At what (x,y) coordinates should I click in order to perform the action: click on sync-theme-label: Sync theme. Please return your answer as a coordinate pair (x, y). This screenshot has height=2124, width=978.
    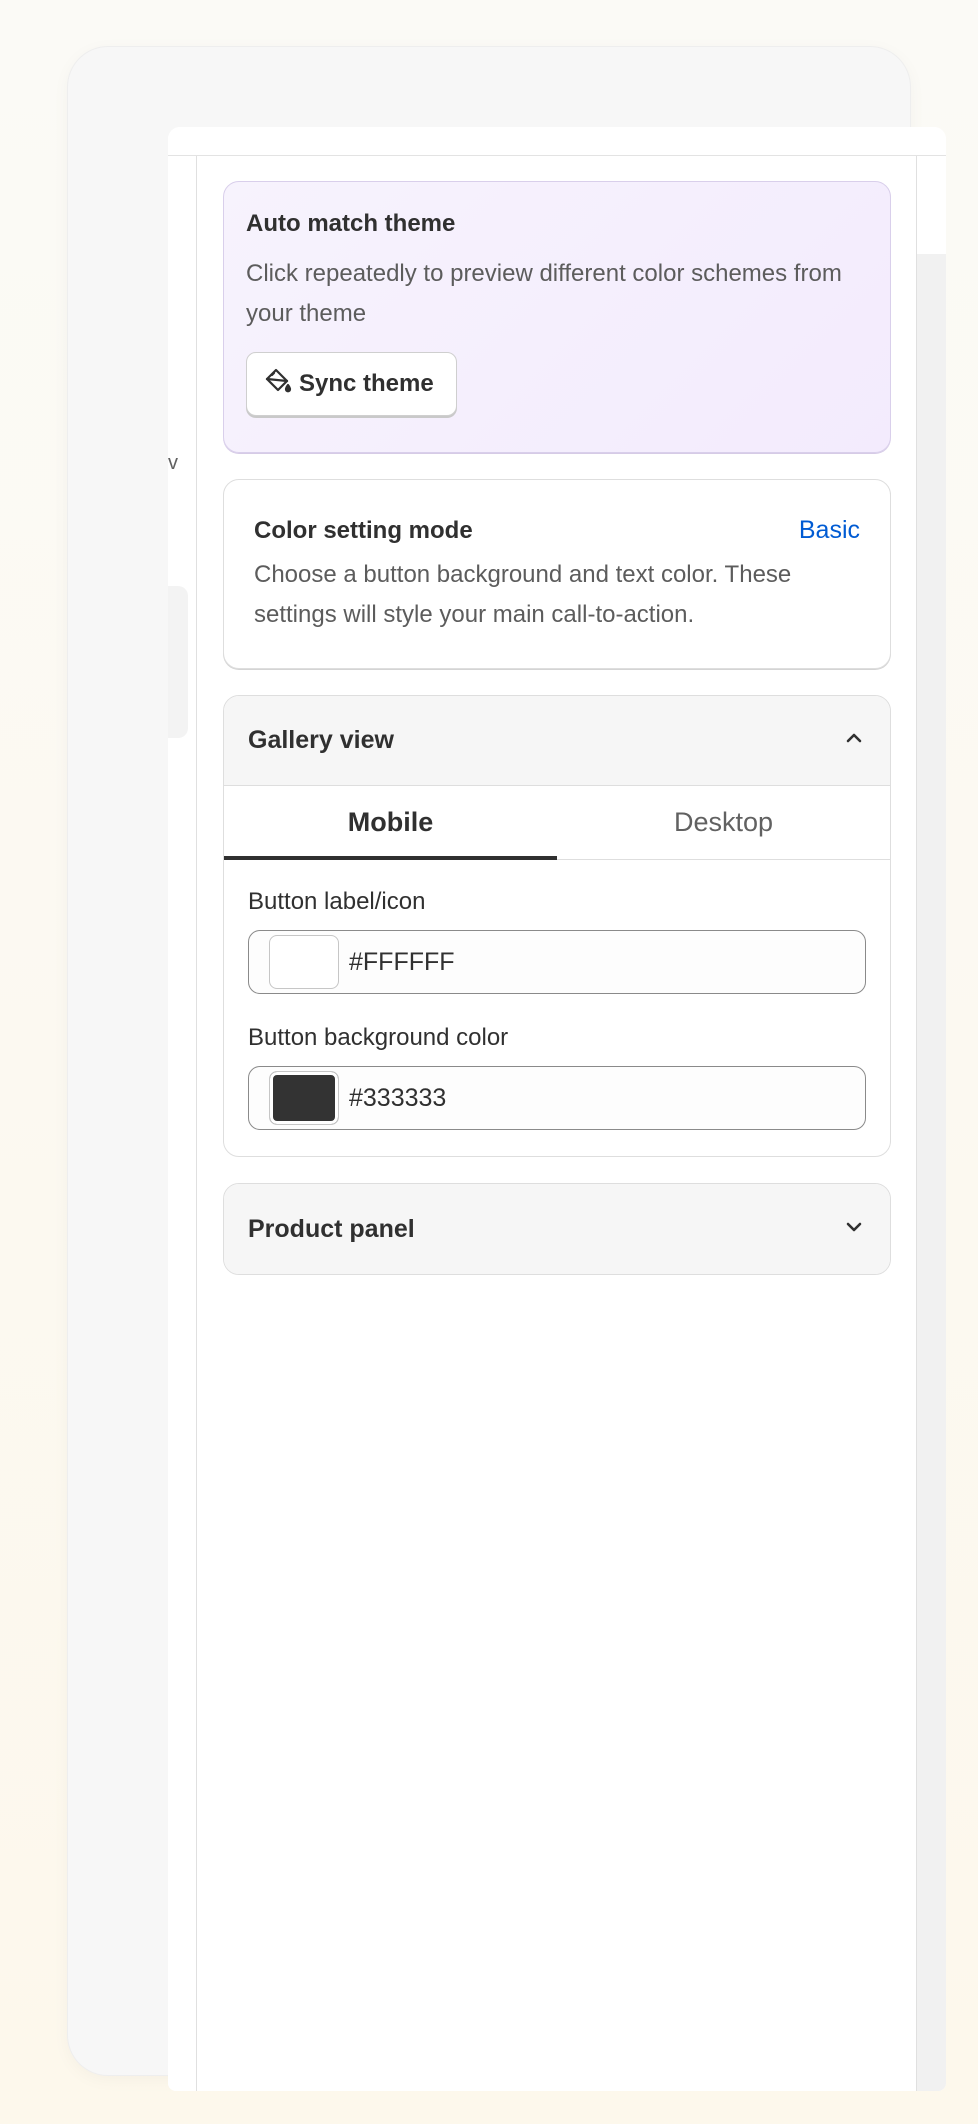
    Looking at the image, I should click on (366, 383).